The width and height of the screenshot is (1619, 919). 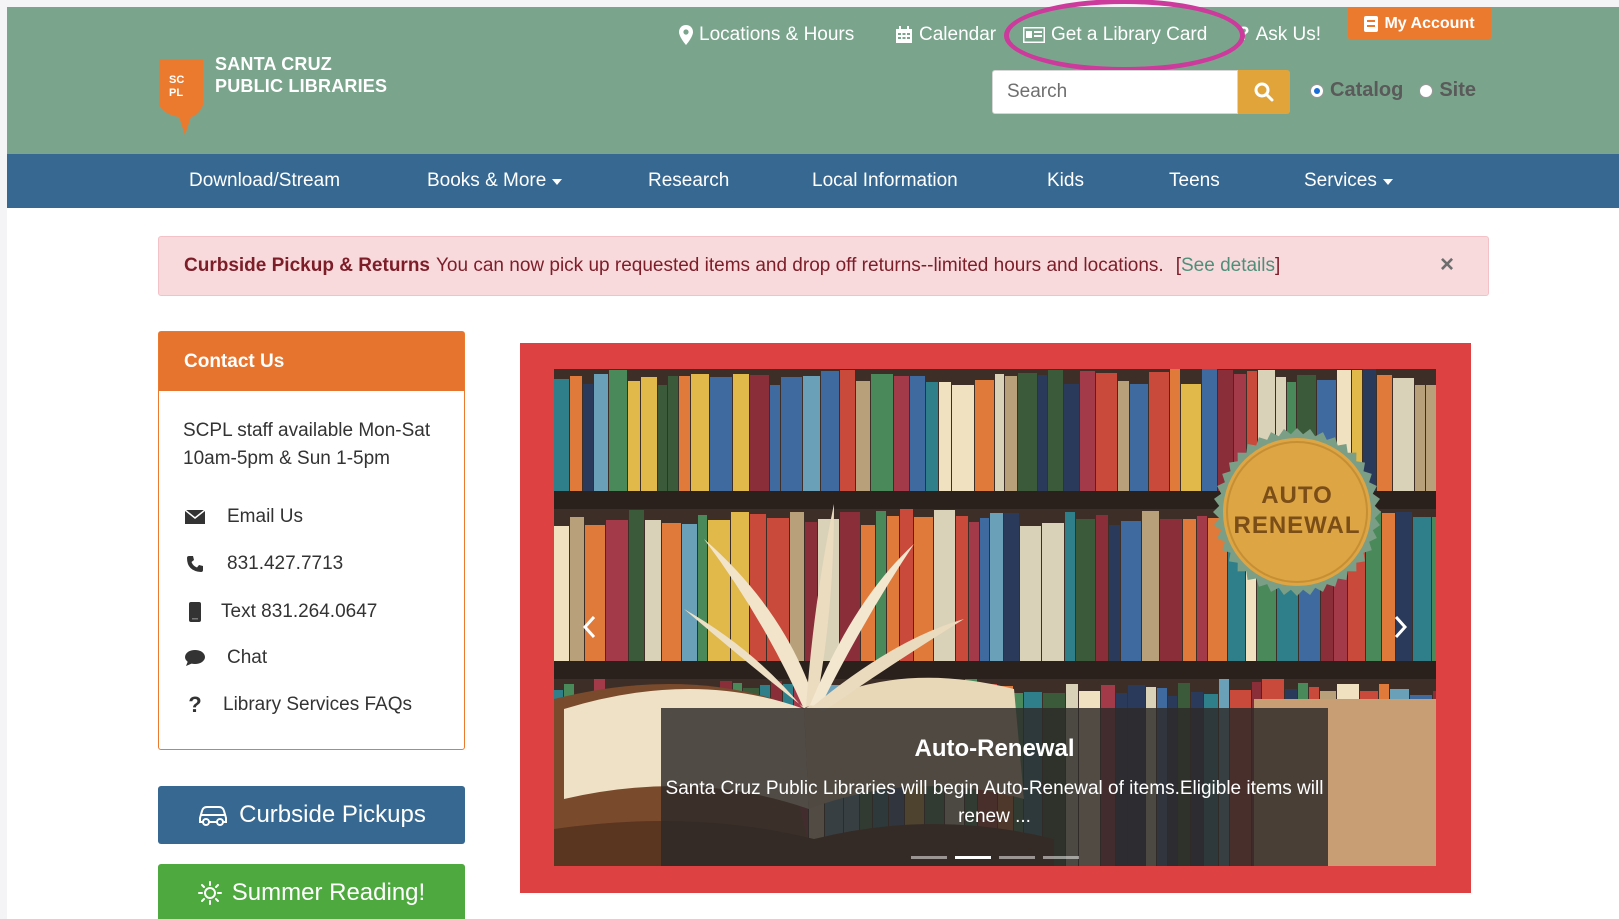 I want to click on site-logo-text: SANTA CRUZ PUBLIC LIBRARIES, so click(x=301, y=75).